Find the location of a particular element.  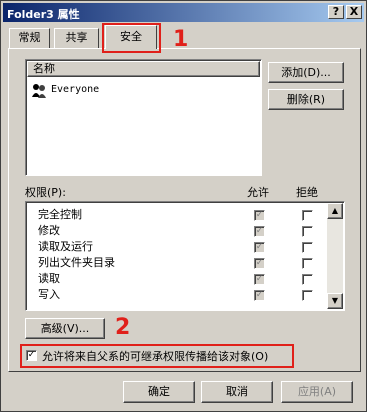

scrollbar: ▲ ▼ is located at coordinates (335, 256).